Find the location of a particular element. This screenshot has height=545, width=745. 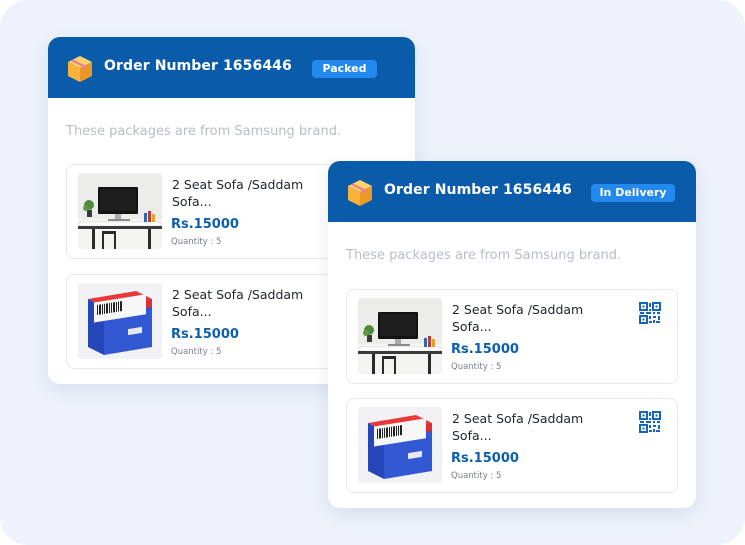

order-card-header: Order Number 1656446 In Delivery is located at coordinates (512, 191).